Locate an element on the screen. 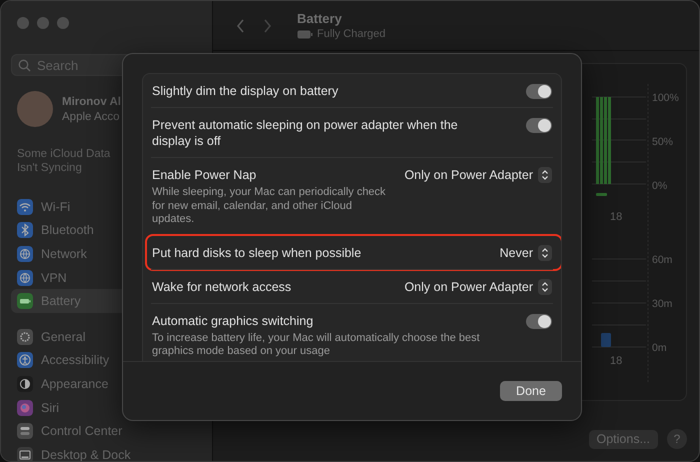 This screenshot has width=700, height=462. sidebar-item: Desktop & Dock is located at coordinates (106, 451).